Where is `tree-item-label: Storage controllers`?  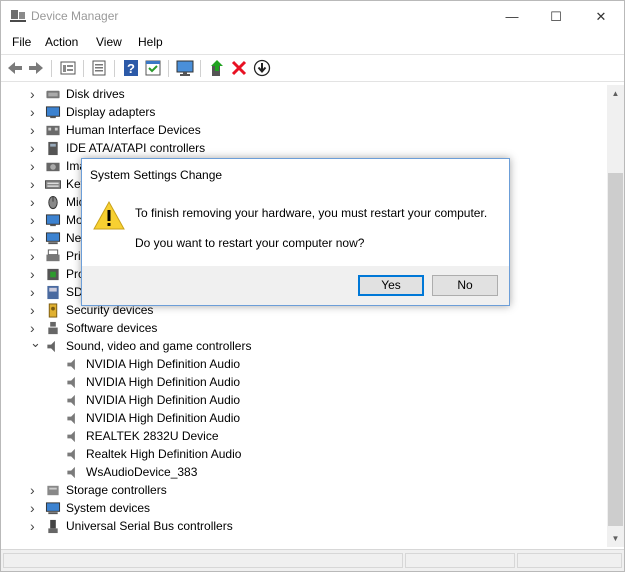 tree-item-label: Storage controllers is located at coordinates (116, 490).